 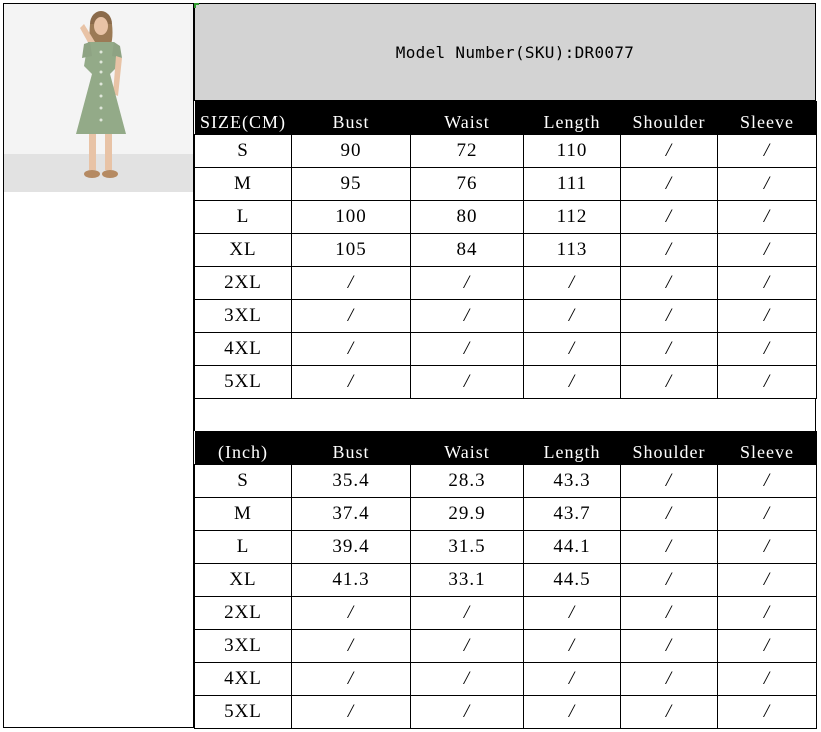 I want to click on table-cell: 105, so click(x=351, y=249).